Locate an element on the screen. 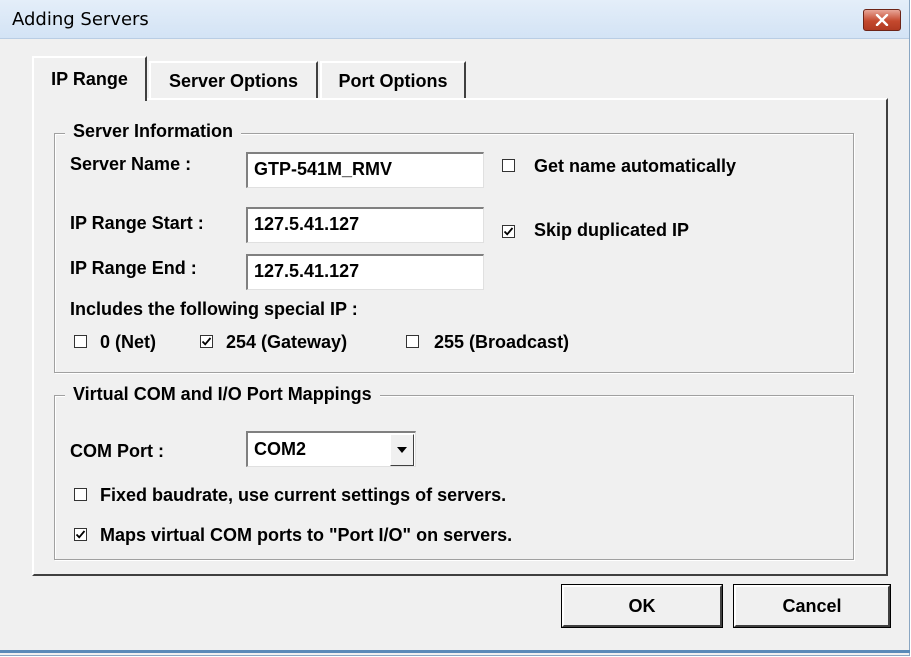 This screenshot has width=911, height=657. cancel-button-label: Cancel is located at coordinates (812, 605).